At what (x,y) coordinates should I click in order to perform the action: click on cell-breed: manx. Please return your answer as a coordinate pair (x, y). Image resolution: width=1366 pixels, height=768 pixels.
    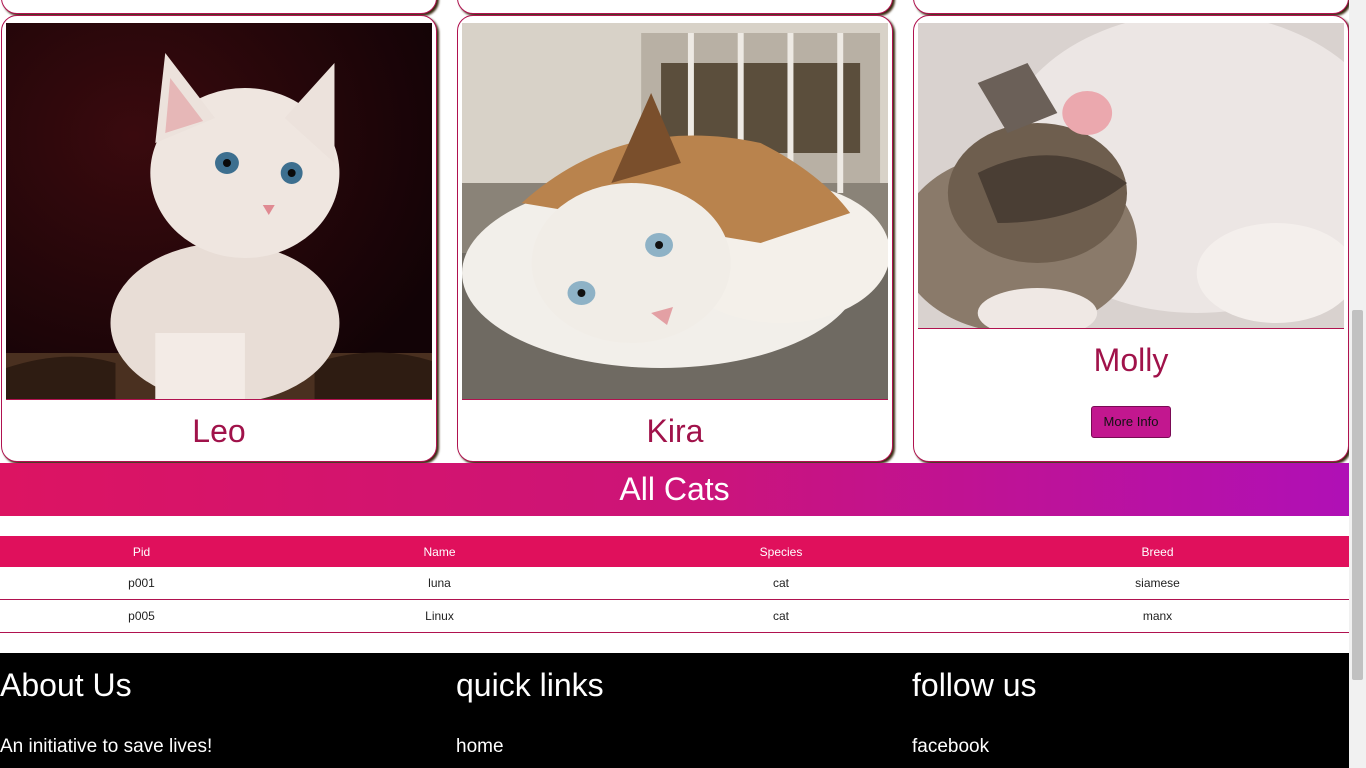
    Looking at the image, I should click on (1157, 616).